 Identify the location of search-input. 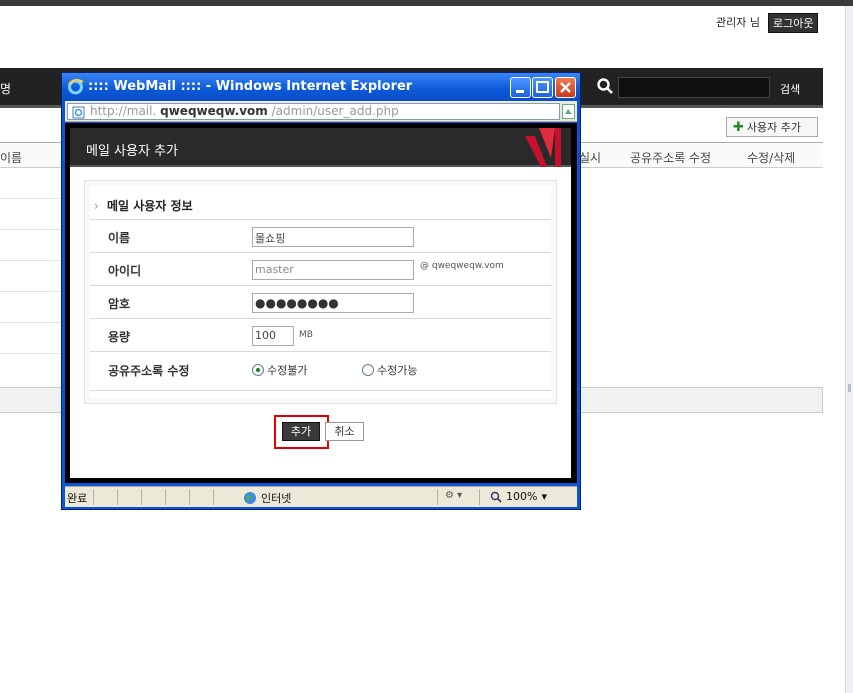
(694, 87).